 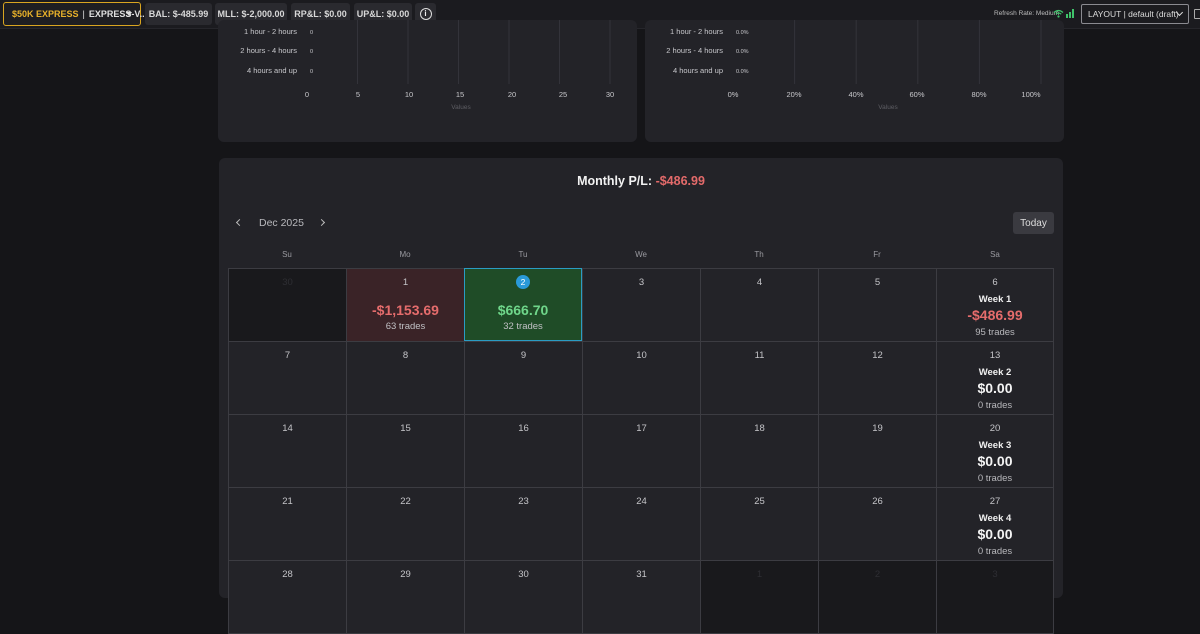 What do you see at coordinates (641, 355) in the screenshot?
I see `day-number: 10` at bounding box center [641, 355].